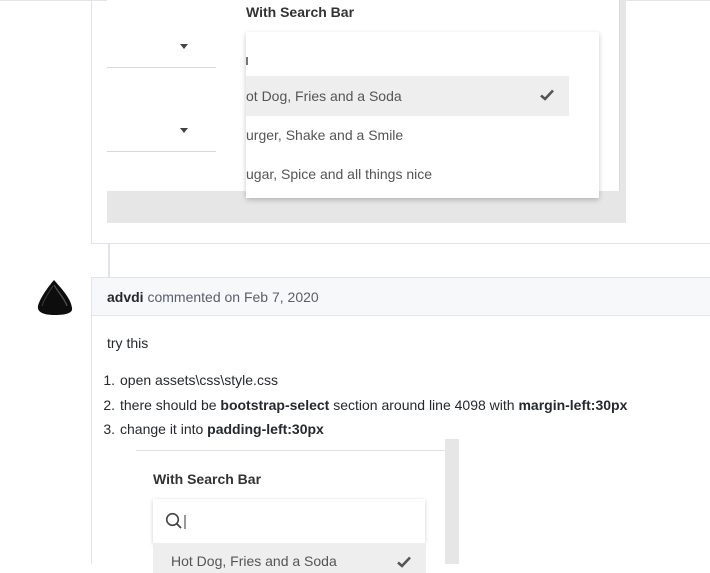 The height and width of the screenshot is (573, 710). What do you see at coordinates (109, 380) in the screenshot?
I see `list-number: 1.` at bounding box center [109, 380].